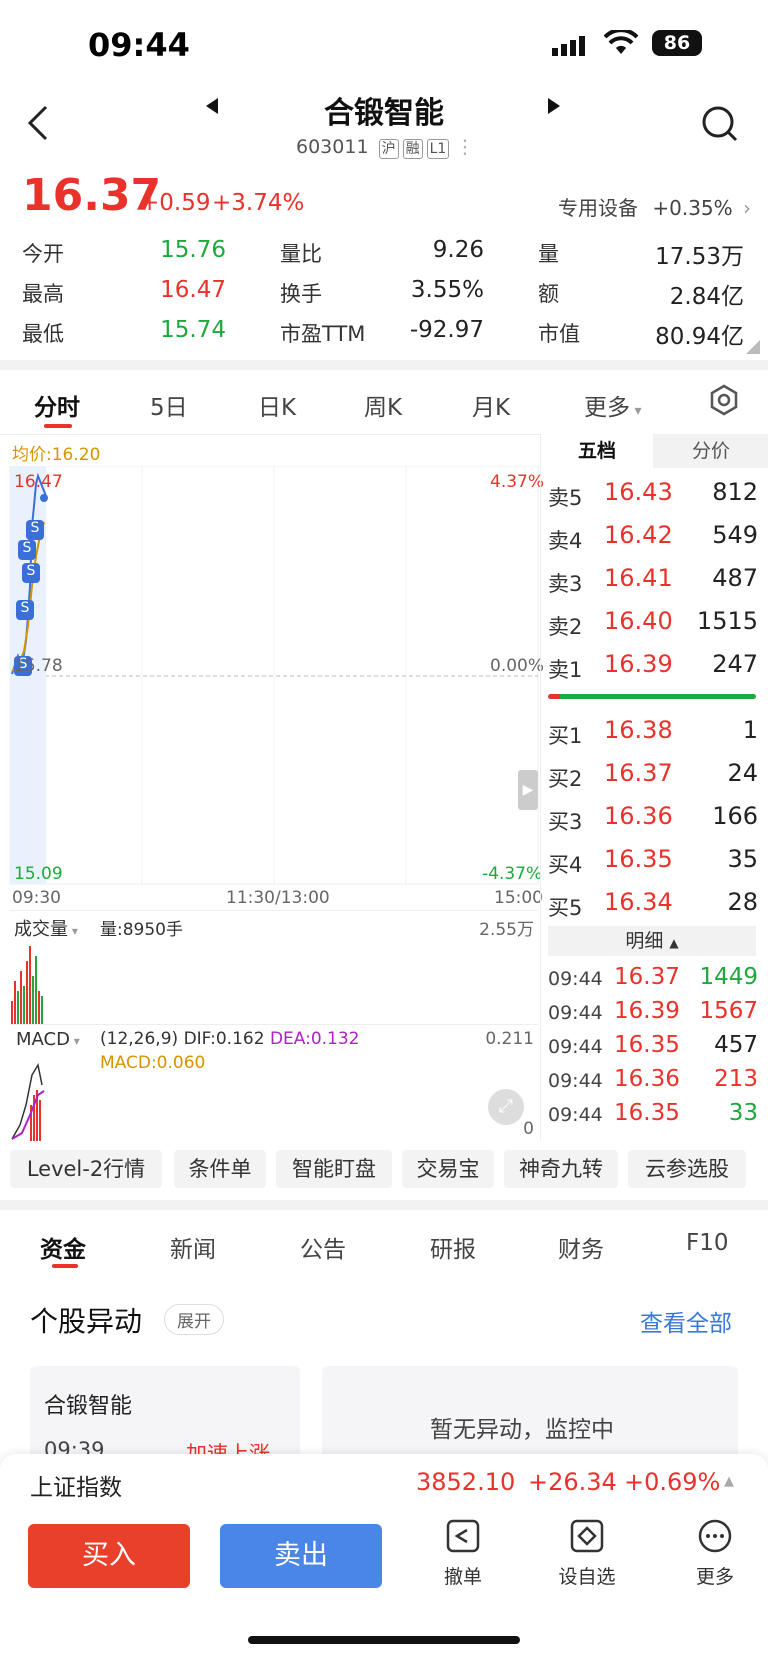 Image resolution: width=768 pixels, height=1662 pixels. What do you see at coordinates (277, 405) in the screenshot?
I see `tab-daily: 日K` at bounding box center [277, 405].